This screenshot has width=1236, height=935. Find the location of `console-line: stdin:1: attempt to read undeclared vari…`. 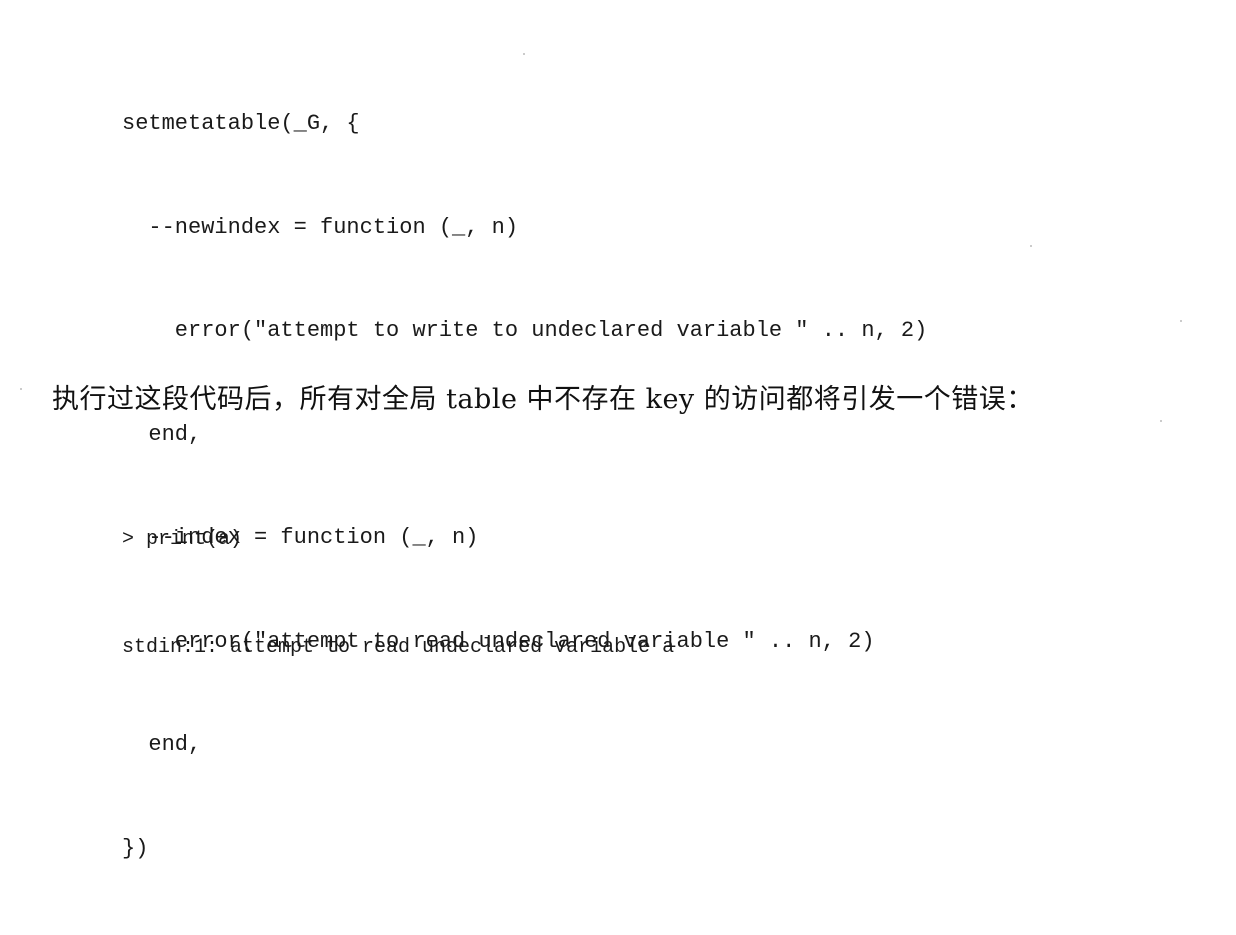

console-line: stdin:1: attempt to read undeclared vari… is located at coordinates (398, 647).